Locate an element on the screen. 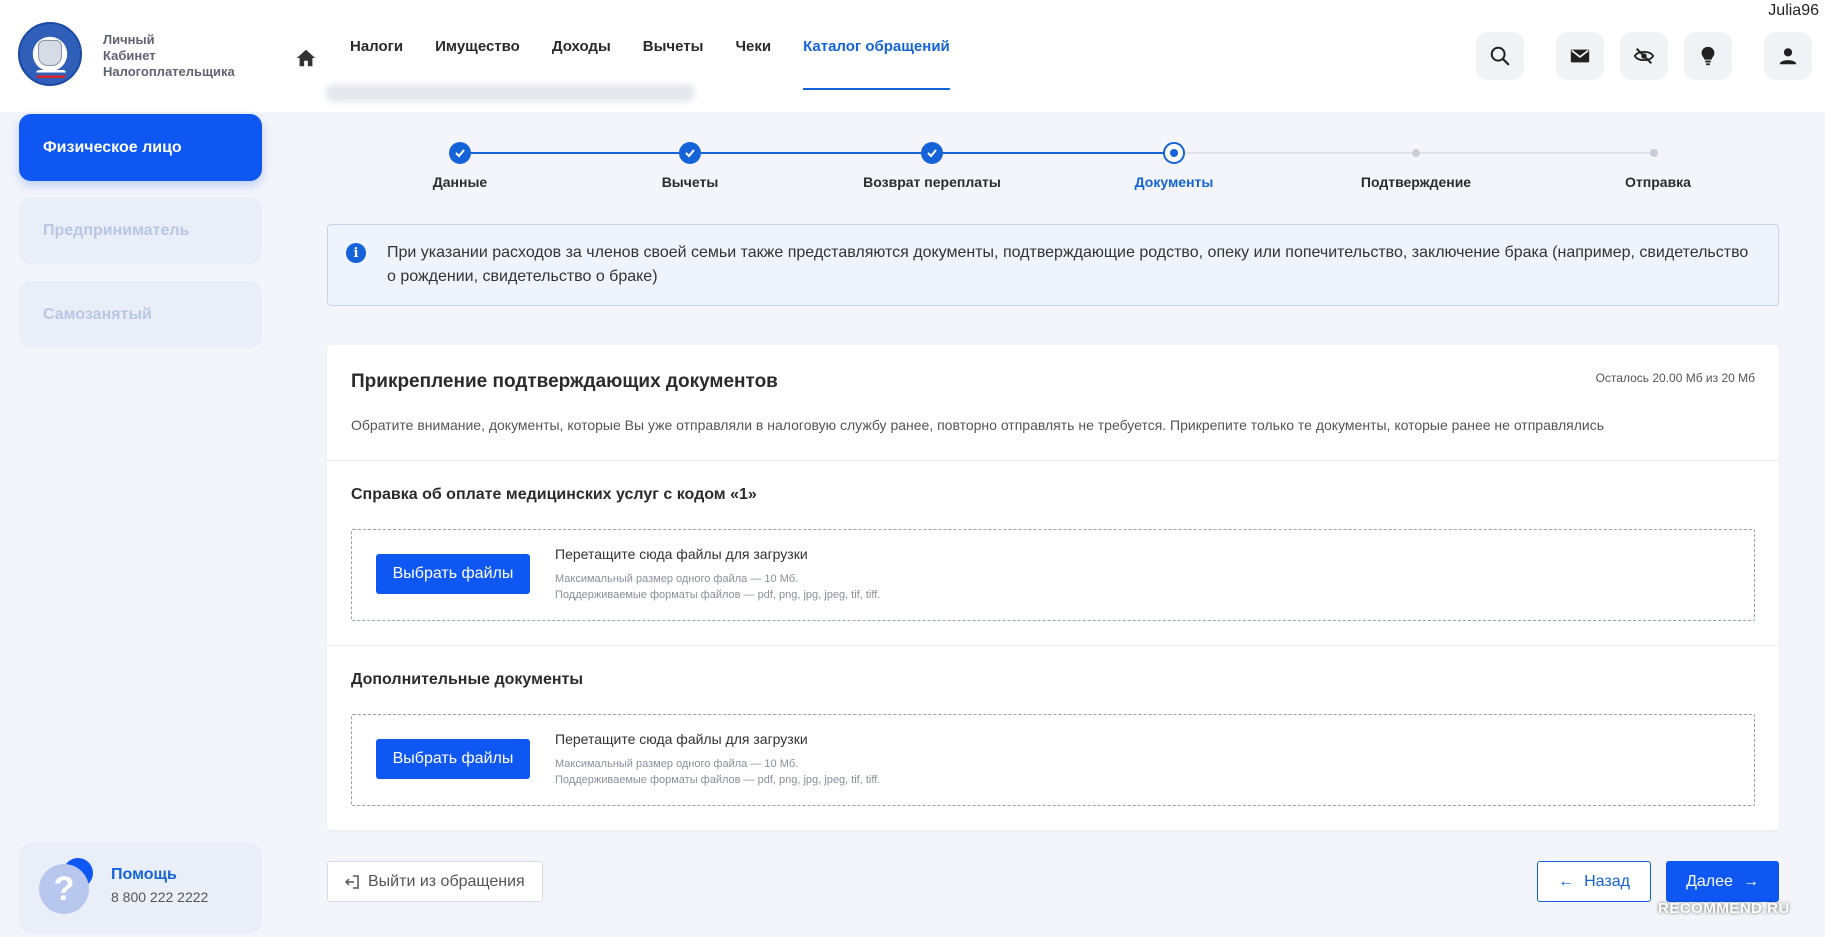  search-button is located at coordinates (1500, 56).